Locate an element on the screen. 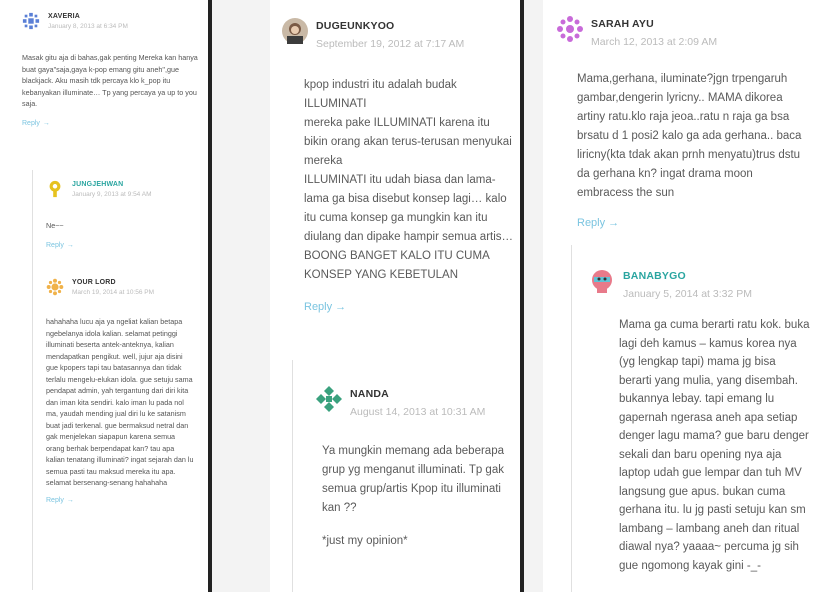 The image size is (813, 592). comment-date: January 5, 2014 at 3:32 PM is located at coordinates (687, 294).